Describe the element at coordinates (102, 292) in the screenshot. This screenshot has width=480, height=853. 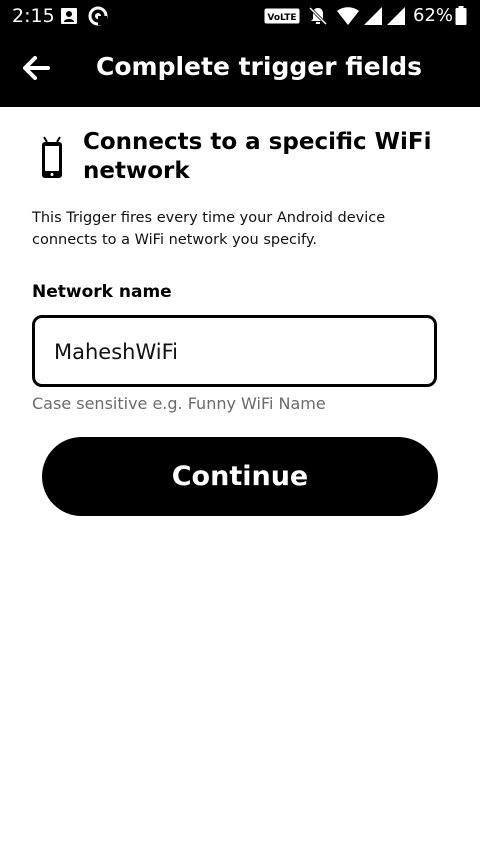
I see `network-name-label: Network name` at that location.